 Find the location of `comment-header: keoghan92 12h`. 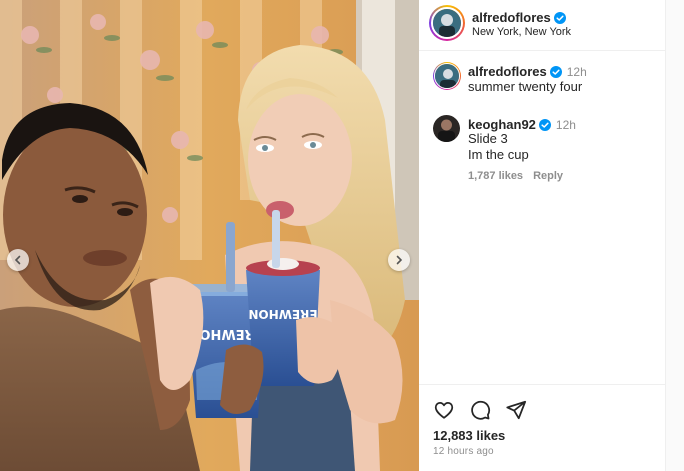

comment-header: keoghan92 12h is located at coordinates (522, 124).